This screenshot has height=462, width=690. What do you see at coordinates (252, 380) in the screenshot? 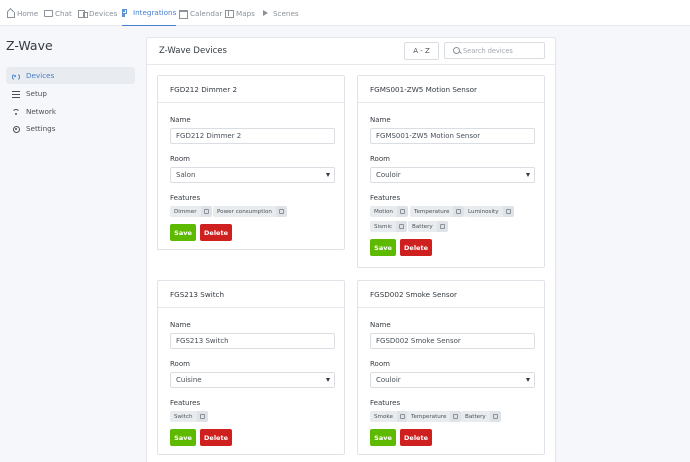
I see `room-select: Cuisine` at bounding box center [252, 380].